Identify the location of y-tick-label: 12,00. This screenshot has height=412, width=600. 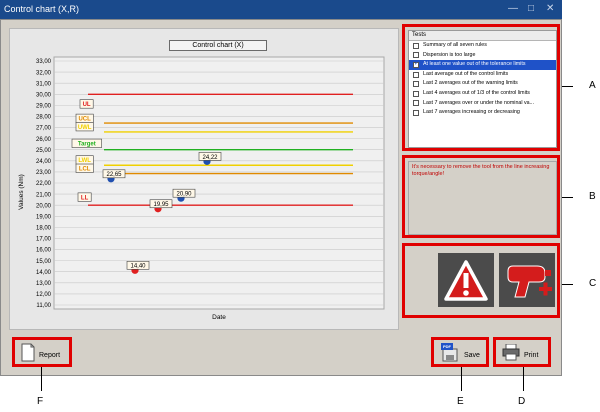
(44, 295).